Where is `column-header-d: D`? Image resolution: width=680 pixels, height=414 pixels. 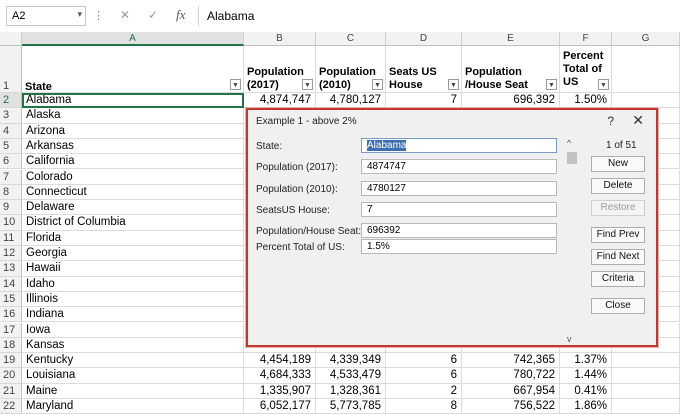
column-header-d: D is located at coordinates (424, 39).